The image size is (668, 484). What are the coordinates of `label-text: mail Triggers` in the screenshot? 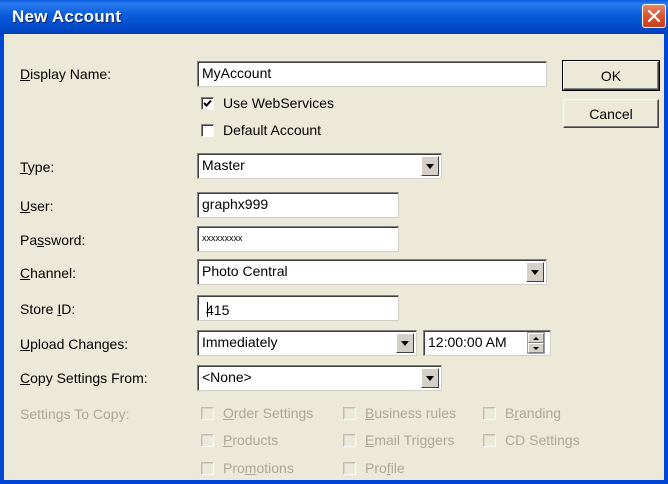 It's located at (414, 440).